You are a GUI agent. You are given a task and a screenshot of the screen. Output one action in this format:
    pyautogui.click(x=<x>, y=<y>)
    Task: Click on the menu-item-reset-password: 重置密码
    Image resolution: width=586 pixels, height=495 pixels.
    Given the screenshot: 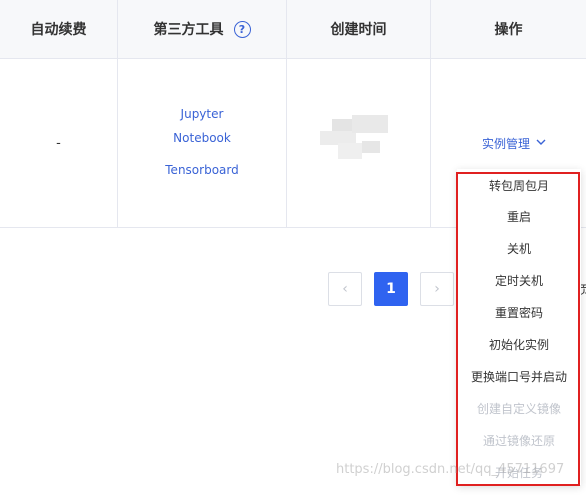 What is the action you would take?
    pyautogui.click(x=519, y=312)
    